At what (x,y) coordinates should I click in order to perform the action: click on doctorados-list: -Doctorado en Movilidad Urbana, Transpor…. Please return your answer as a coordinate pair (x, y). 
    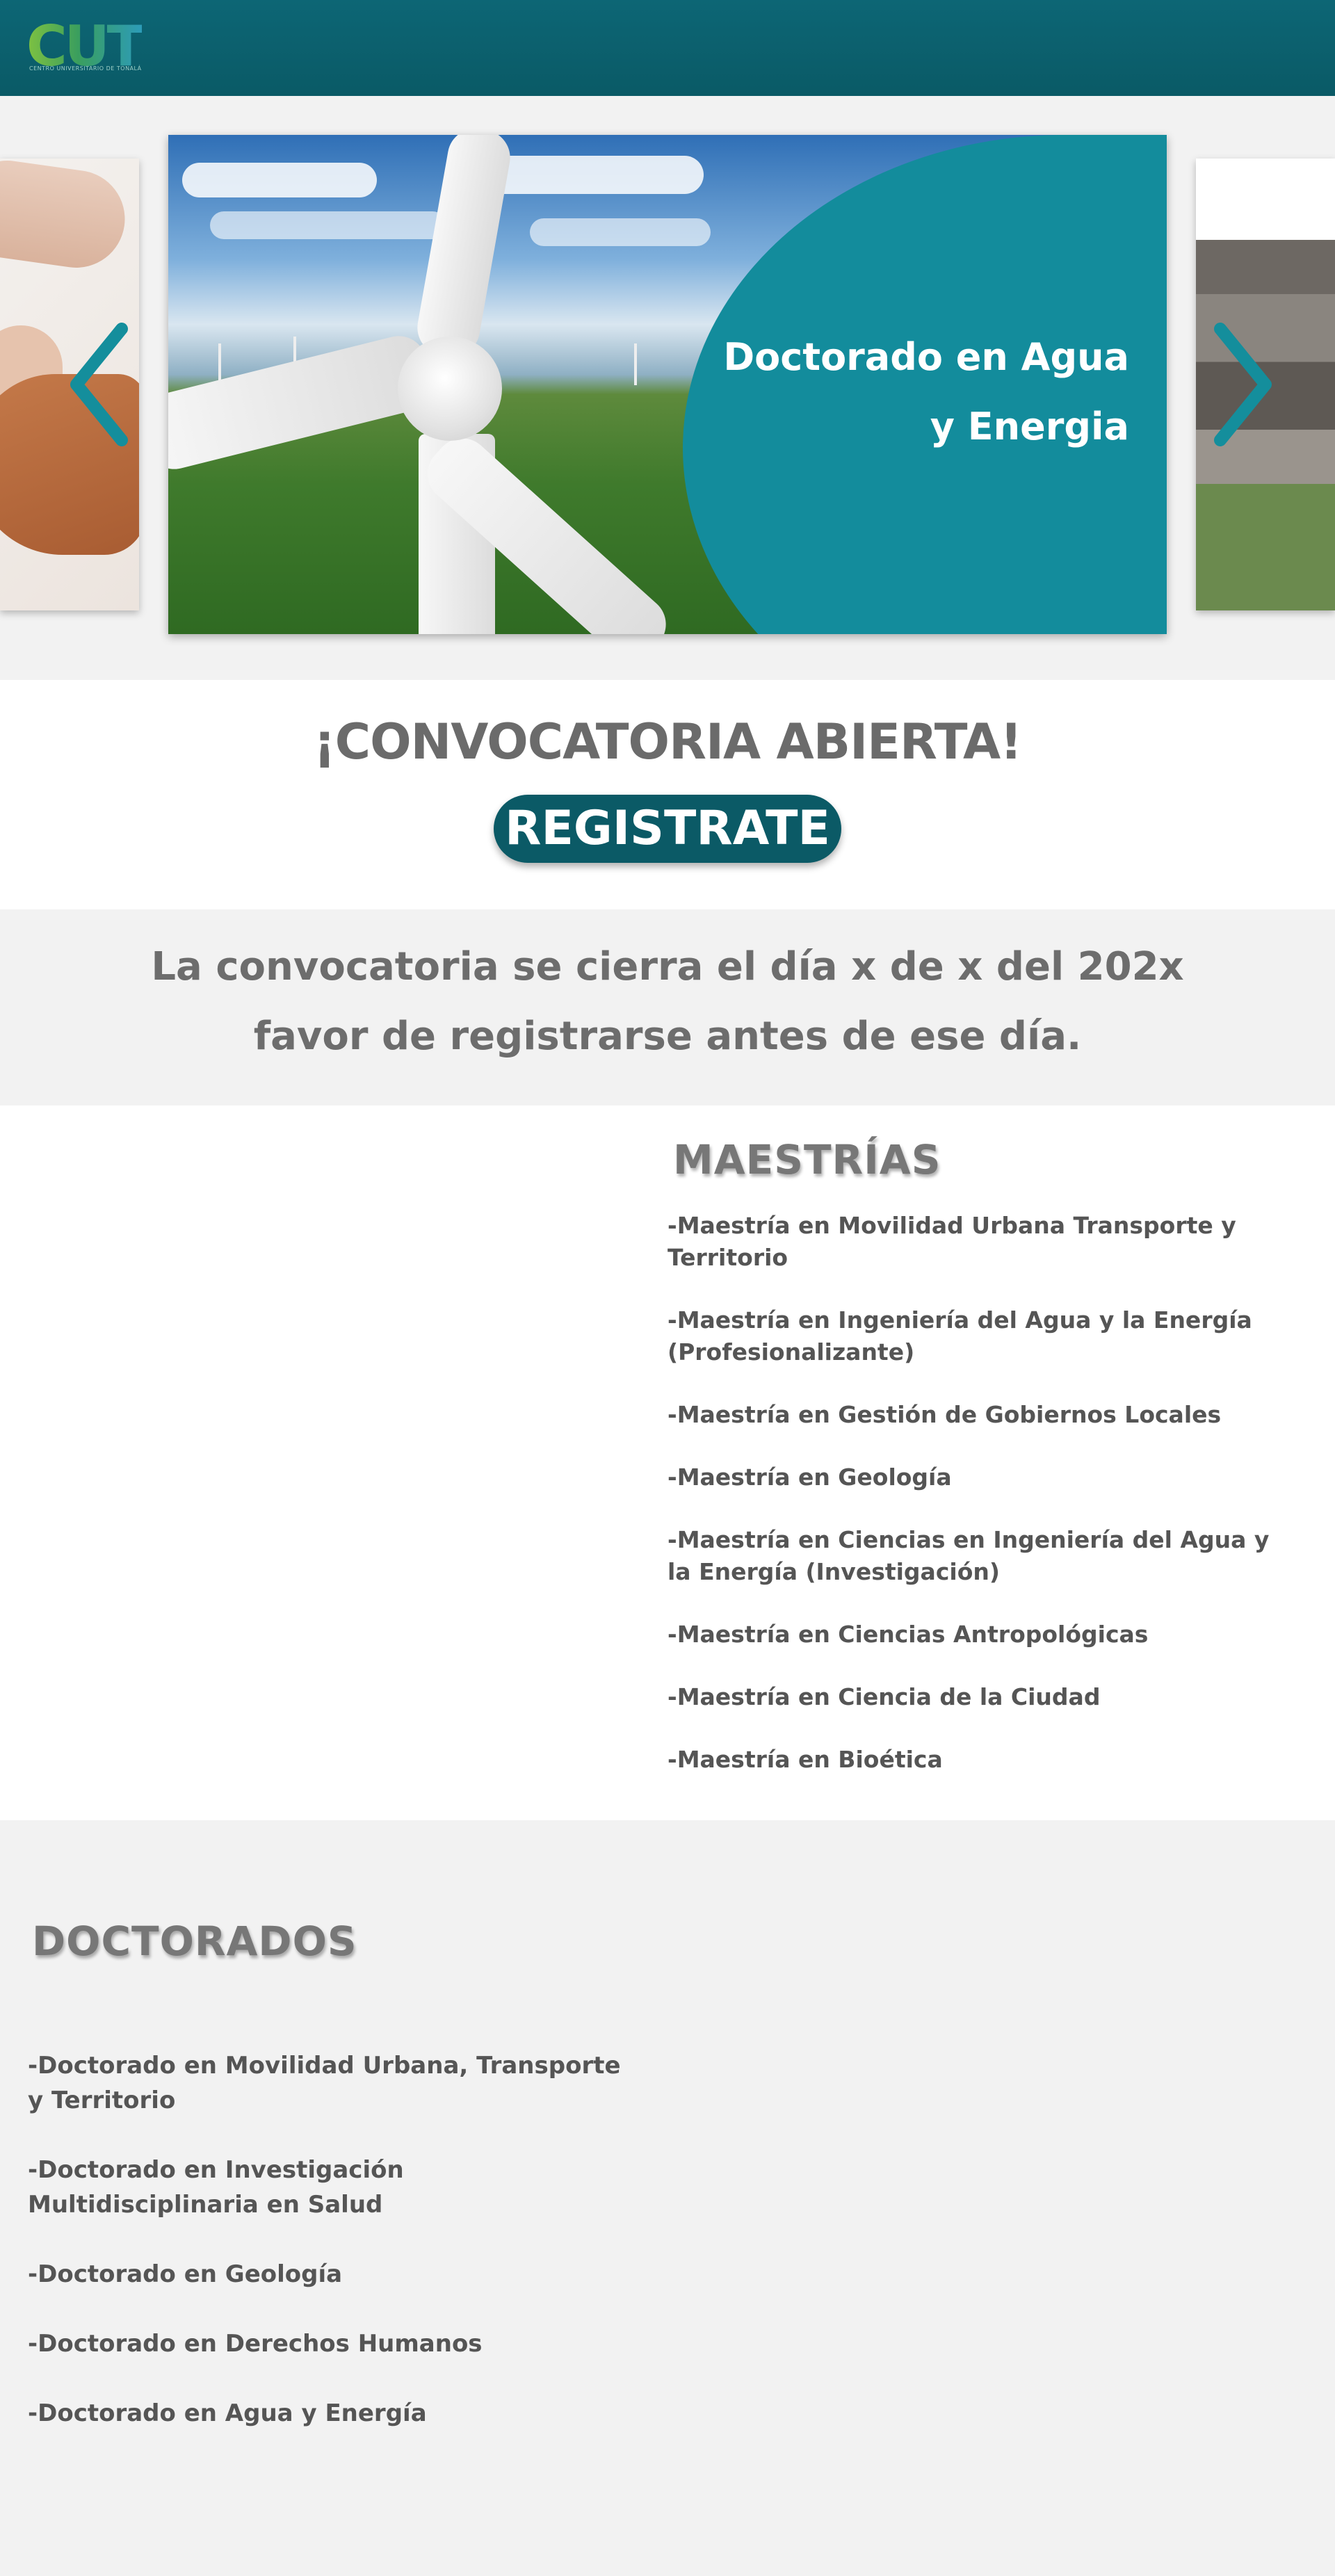
    Looking at the image, I should click on (334, 2256).